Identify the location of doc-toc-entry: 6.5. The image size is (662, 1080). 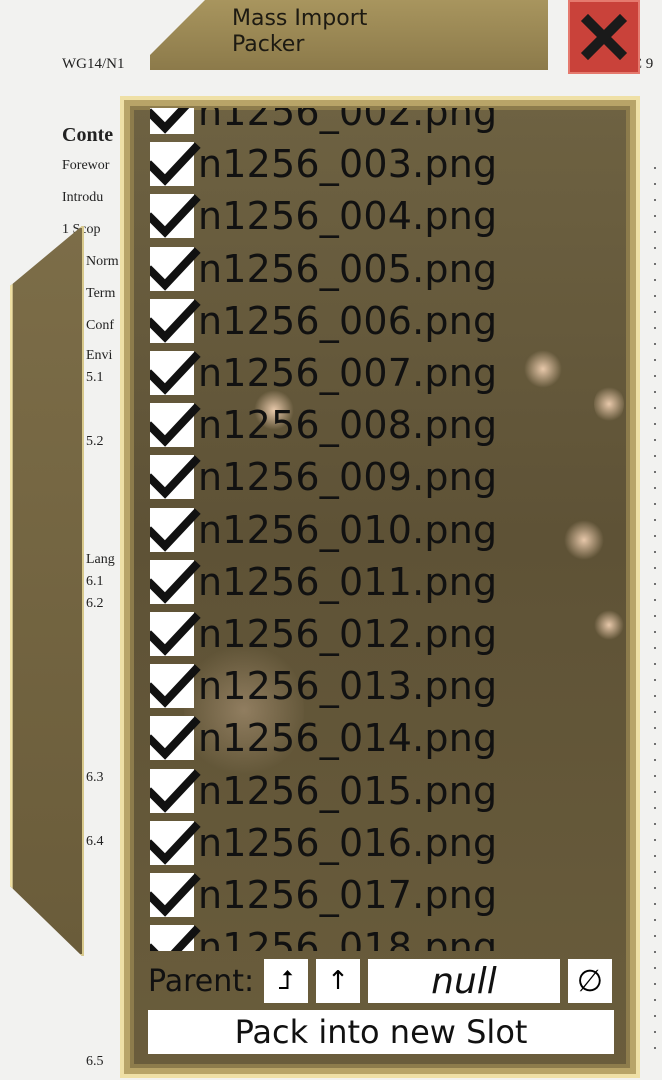
(95, 1061).